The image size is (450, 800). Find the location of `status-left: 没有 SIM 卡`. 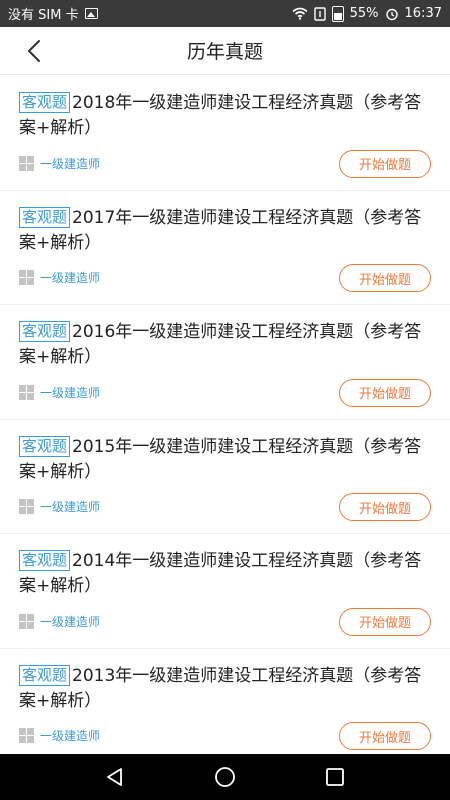

status-left: 没有 SIM 卡 is located at coordinates (53, 13).